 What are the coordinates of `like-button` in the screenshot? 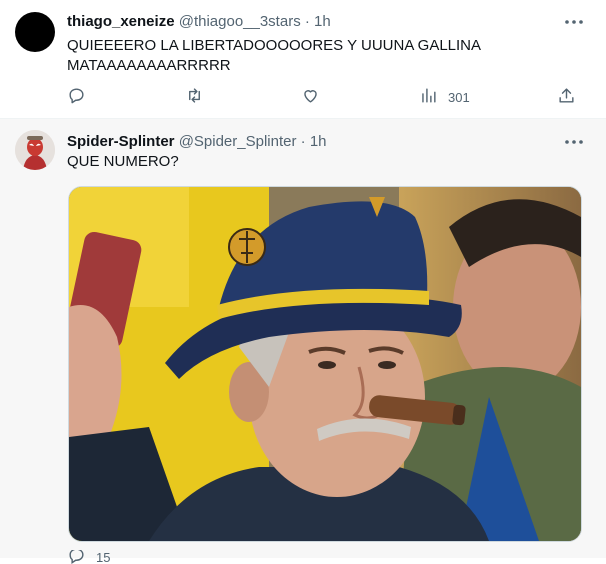 It's located at (315, 97).